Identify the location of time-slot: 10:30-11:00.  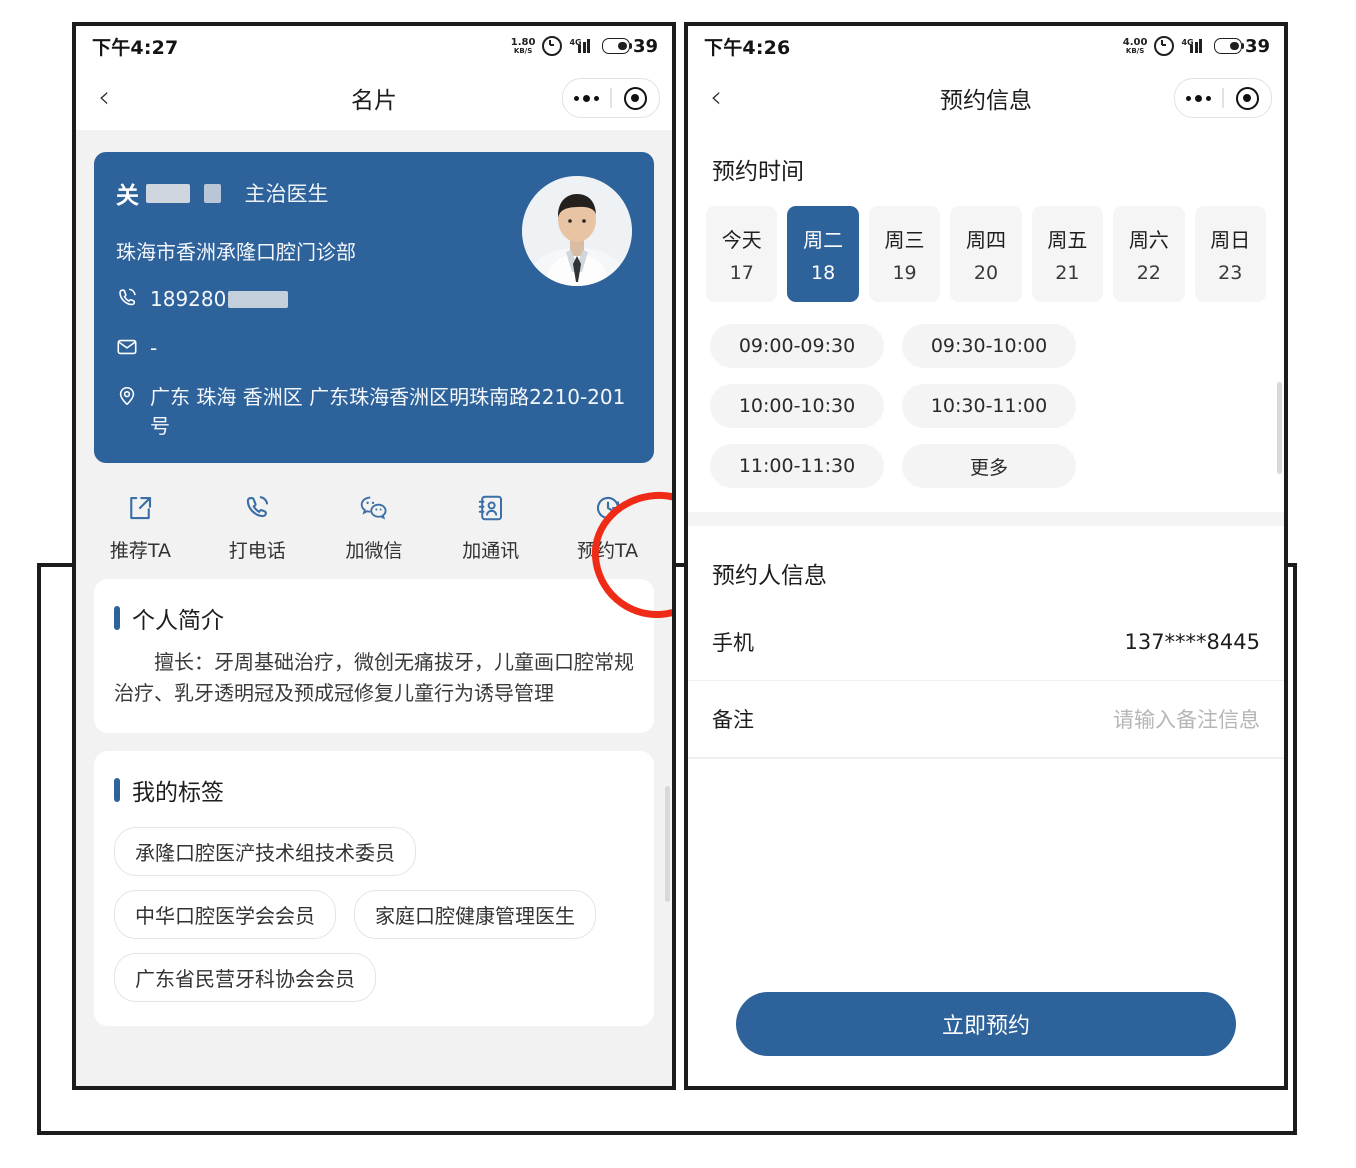
(989, 406).